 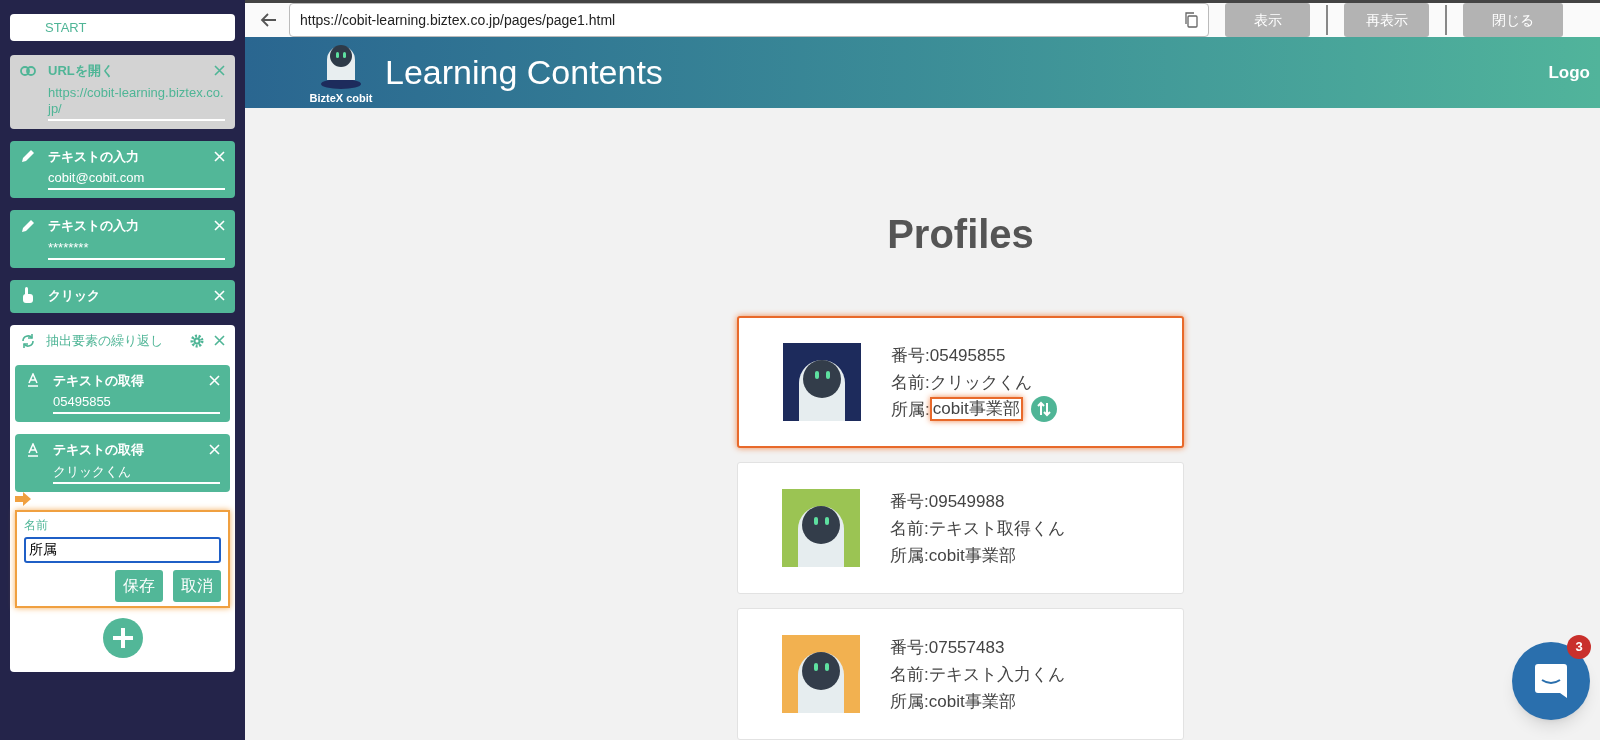 I want to click on step-card: テキストの取得 クリックくん, so click(x=122, y=463).